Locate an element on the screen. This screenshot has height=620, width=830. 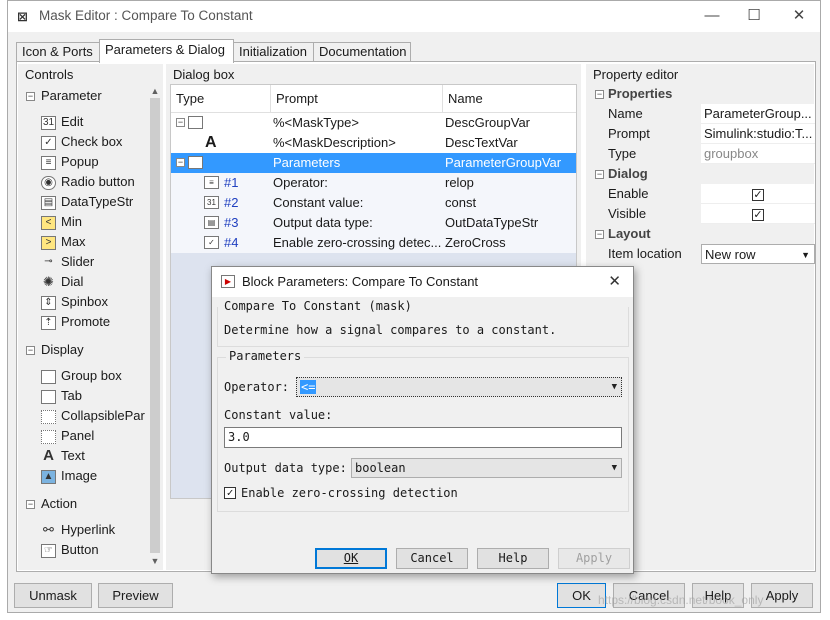
group-parameter: − Parameter is located at coordinates (64, 95).